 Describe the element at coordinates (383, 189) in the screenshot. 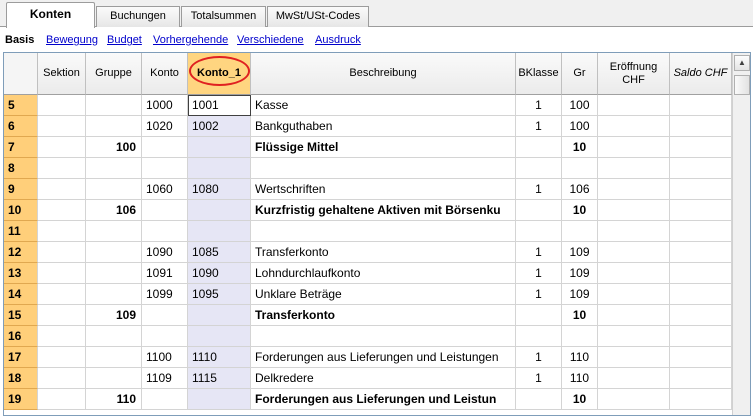

I see `cell-beschreibung: Wertschriften` at that location.